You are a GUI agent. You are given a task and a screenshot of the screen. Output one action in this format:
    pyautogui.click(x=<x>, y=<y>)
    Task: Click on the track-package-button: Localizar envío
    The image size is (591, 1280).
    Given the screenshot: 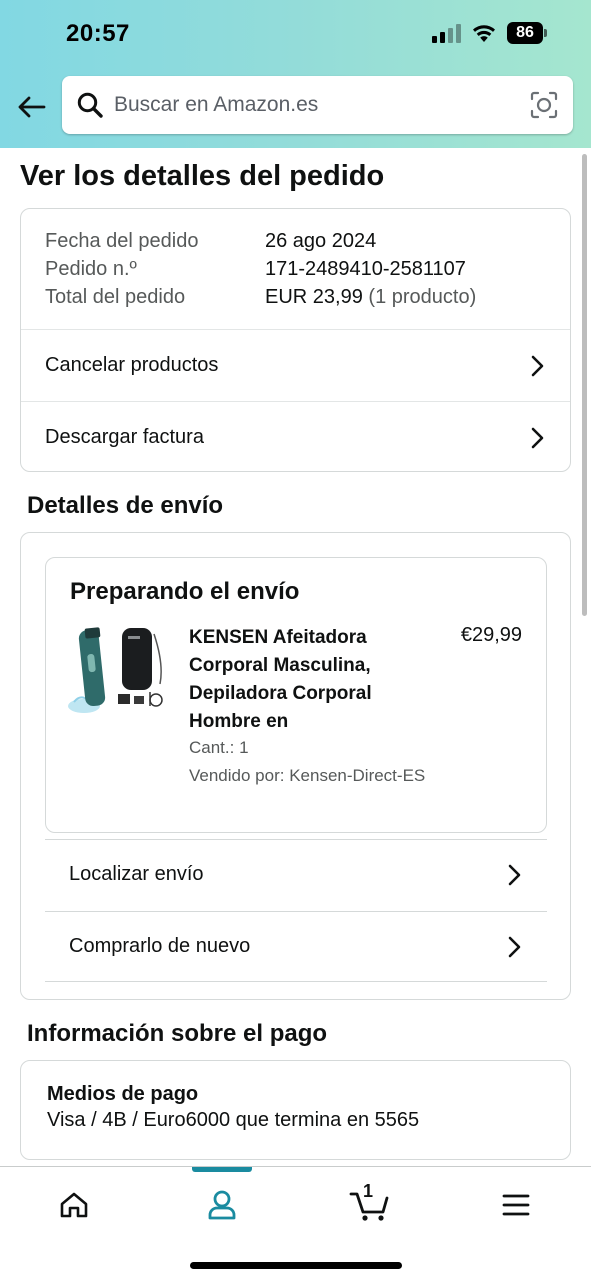 What is the action you would take?
    pyautogui.click(x=296, y=874)
    